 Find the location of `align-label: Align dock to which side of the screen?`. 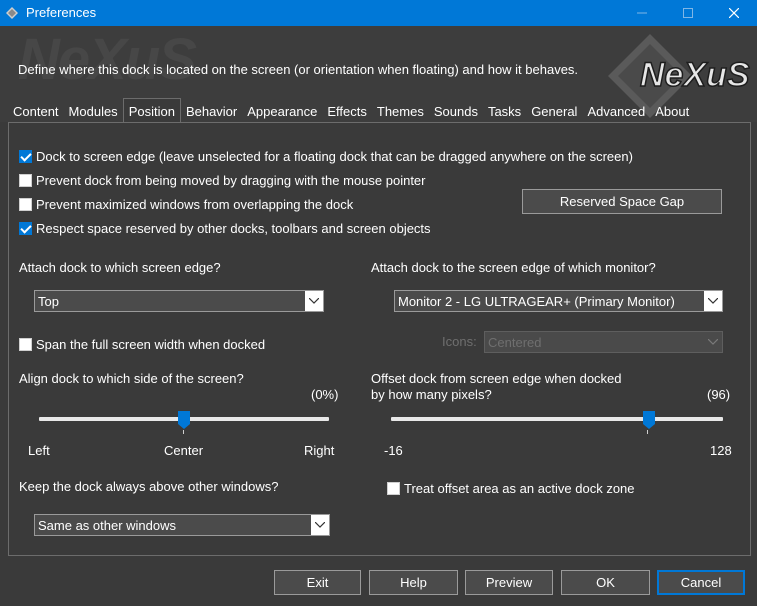

align-label: Align dock to which side of the screen? is located at coordinates (131, 378).